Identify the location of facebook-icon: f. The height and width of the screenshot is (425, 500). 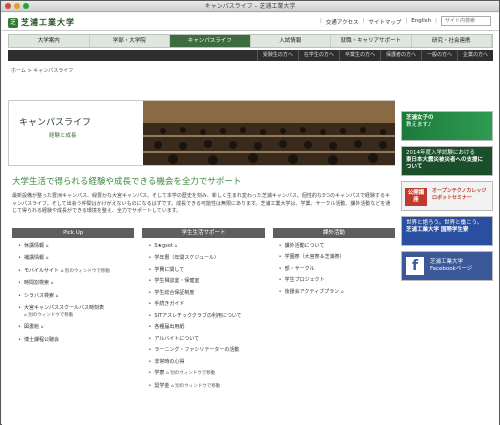
(415, 266).